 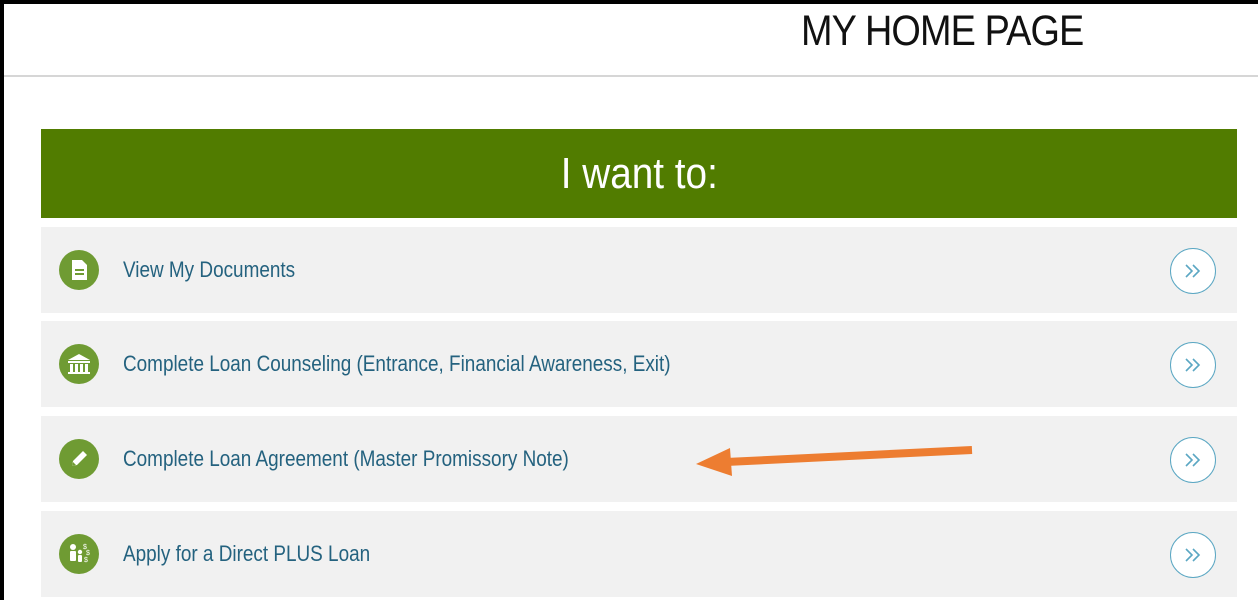 What do you see at coordinates (631, 40) in the screenshot?
I see `page-header: MY HOME PAGE` at bounding box center [631, 40].